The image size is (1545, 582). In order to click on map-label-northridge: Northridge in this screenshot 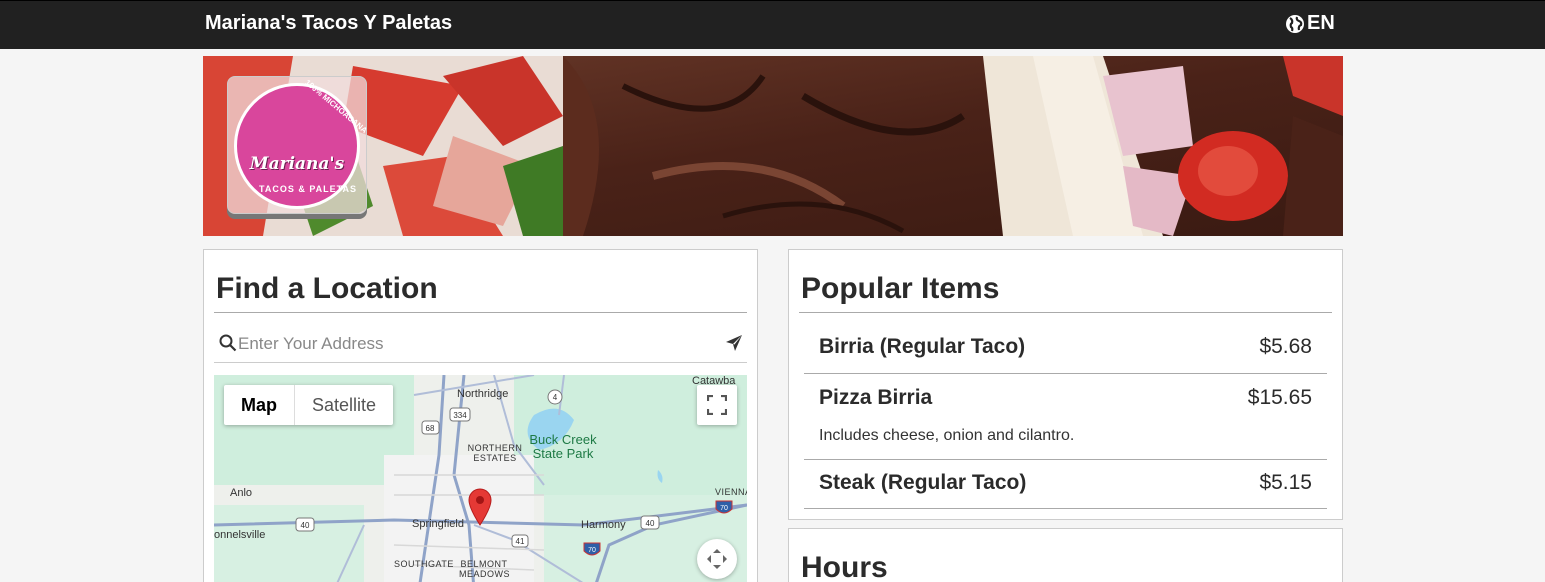, I will do `click(483, 394)`.